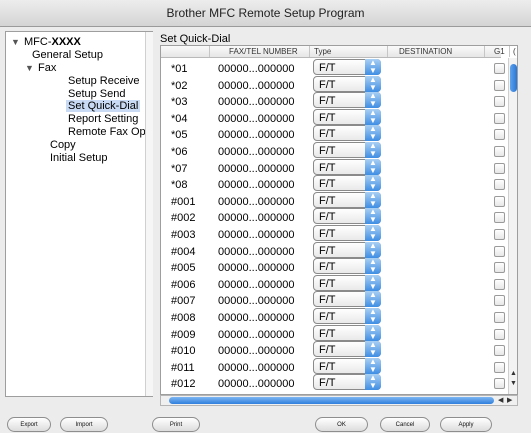  I want to click on tree-item-copy: Copy, so click(63, 145).